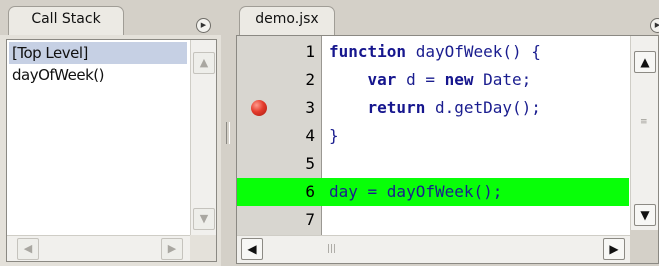  I want to click on call-stack-list: [Top Level] dayOfWeek(), so click(98, 64).